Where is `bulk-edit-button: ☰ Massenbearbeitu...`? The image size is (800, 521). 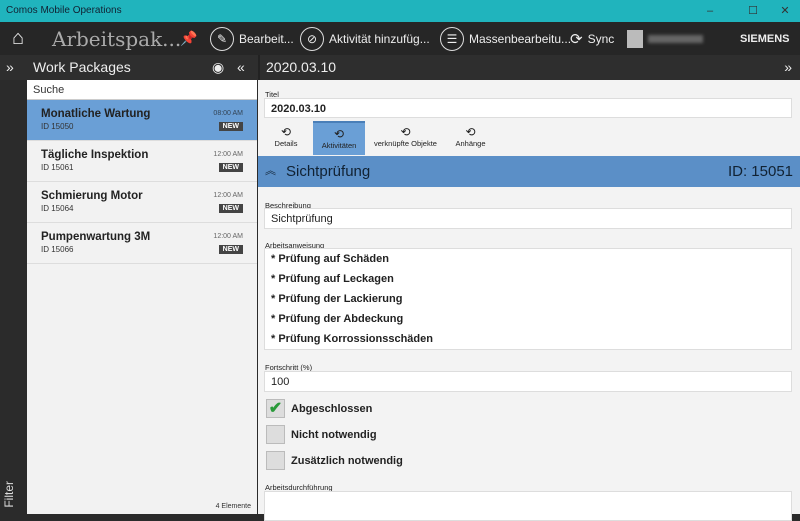 bulk-edit-button: ☰ Massenbearbeitu... is located at coordinates (505, 38).